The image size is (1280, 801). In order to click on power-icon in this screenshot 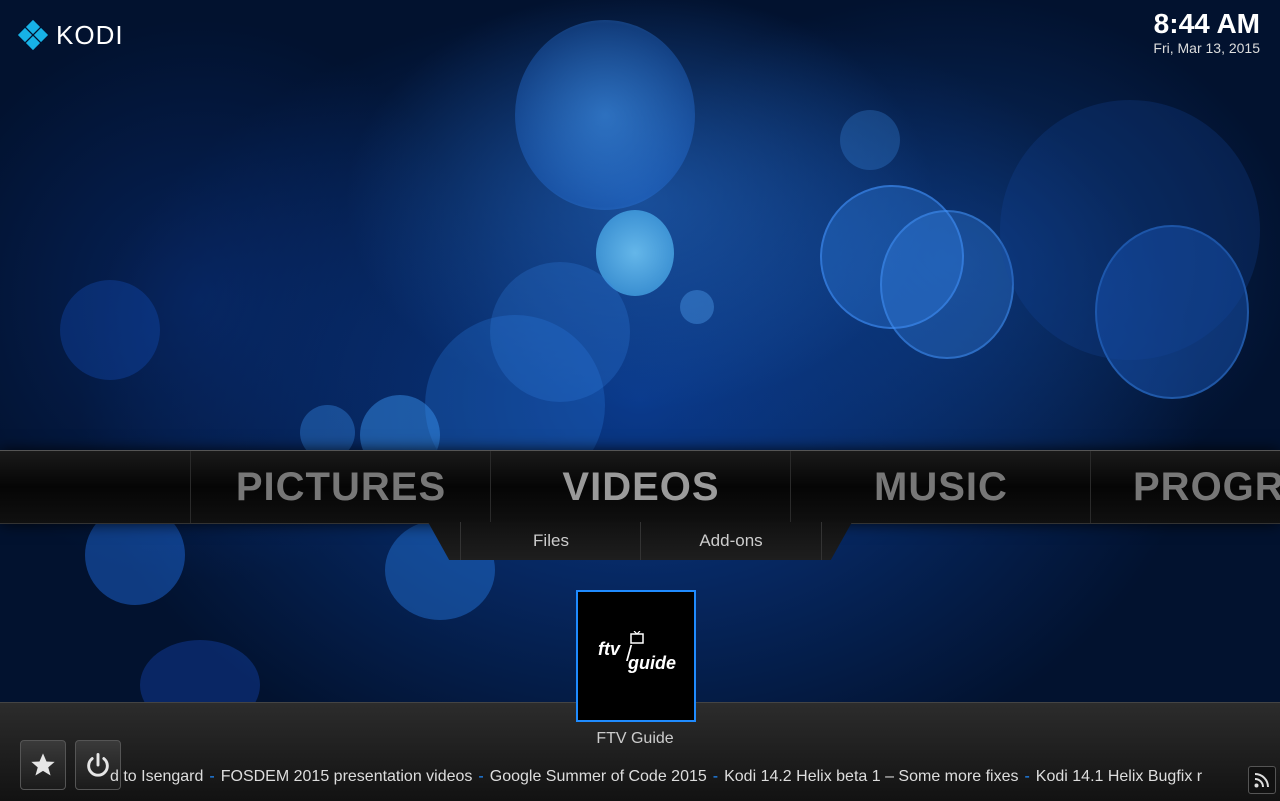, I will do `click(98, 765)`.